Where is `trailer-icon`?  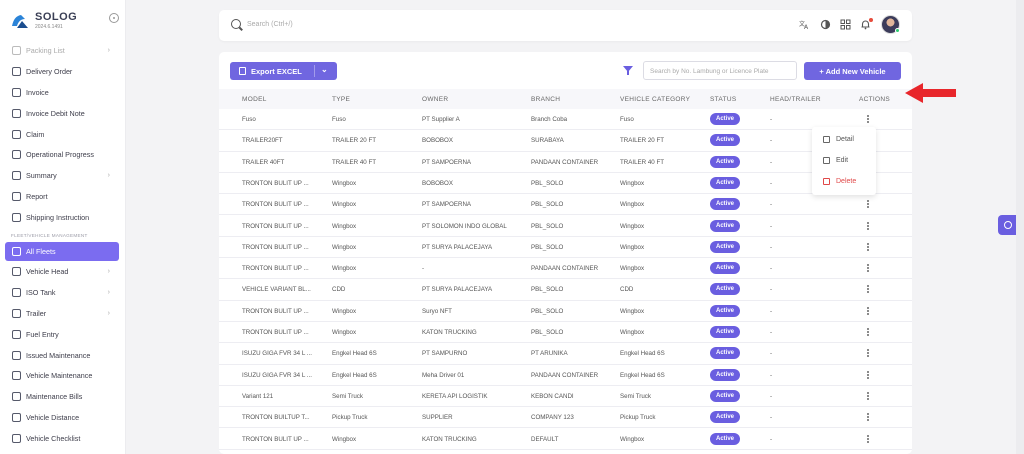
trailer-icon is located at coordinates (16, 313).